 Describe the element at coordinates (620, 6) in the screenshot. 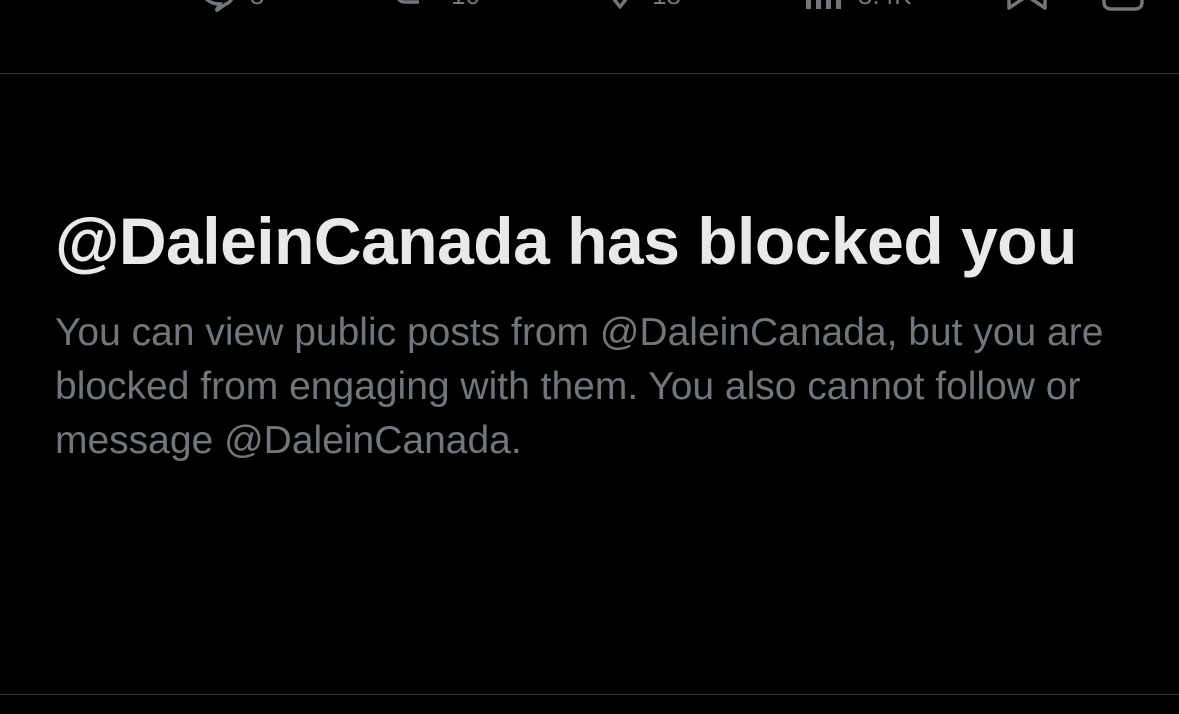

I see `like-icon` at that location.